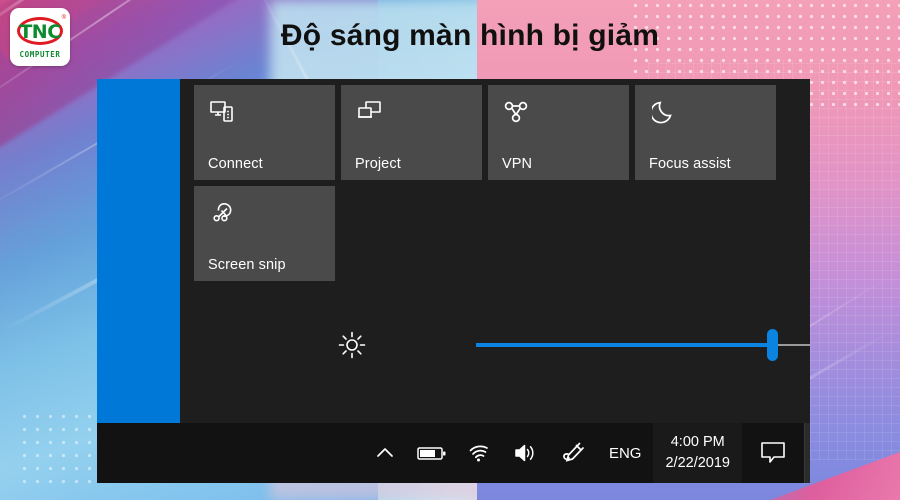 The height and width of the screenshot is (500, 900). What do you see at coordinates (40, 54) in the screenshot?
I see `logo-subtitle: COMPUTER` at bounding box center [40, 54].